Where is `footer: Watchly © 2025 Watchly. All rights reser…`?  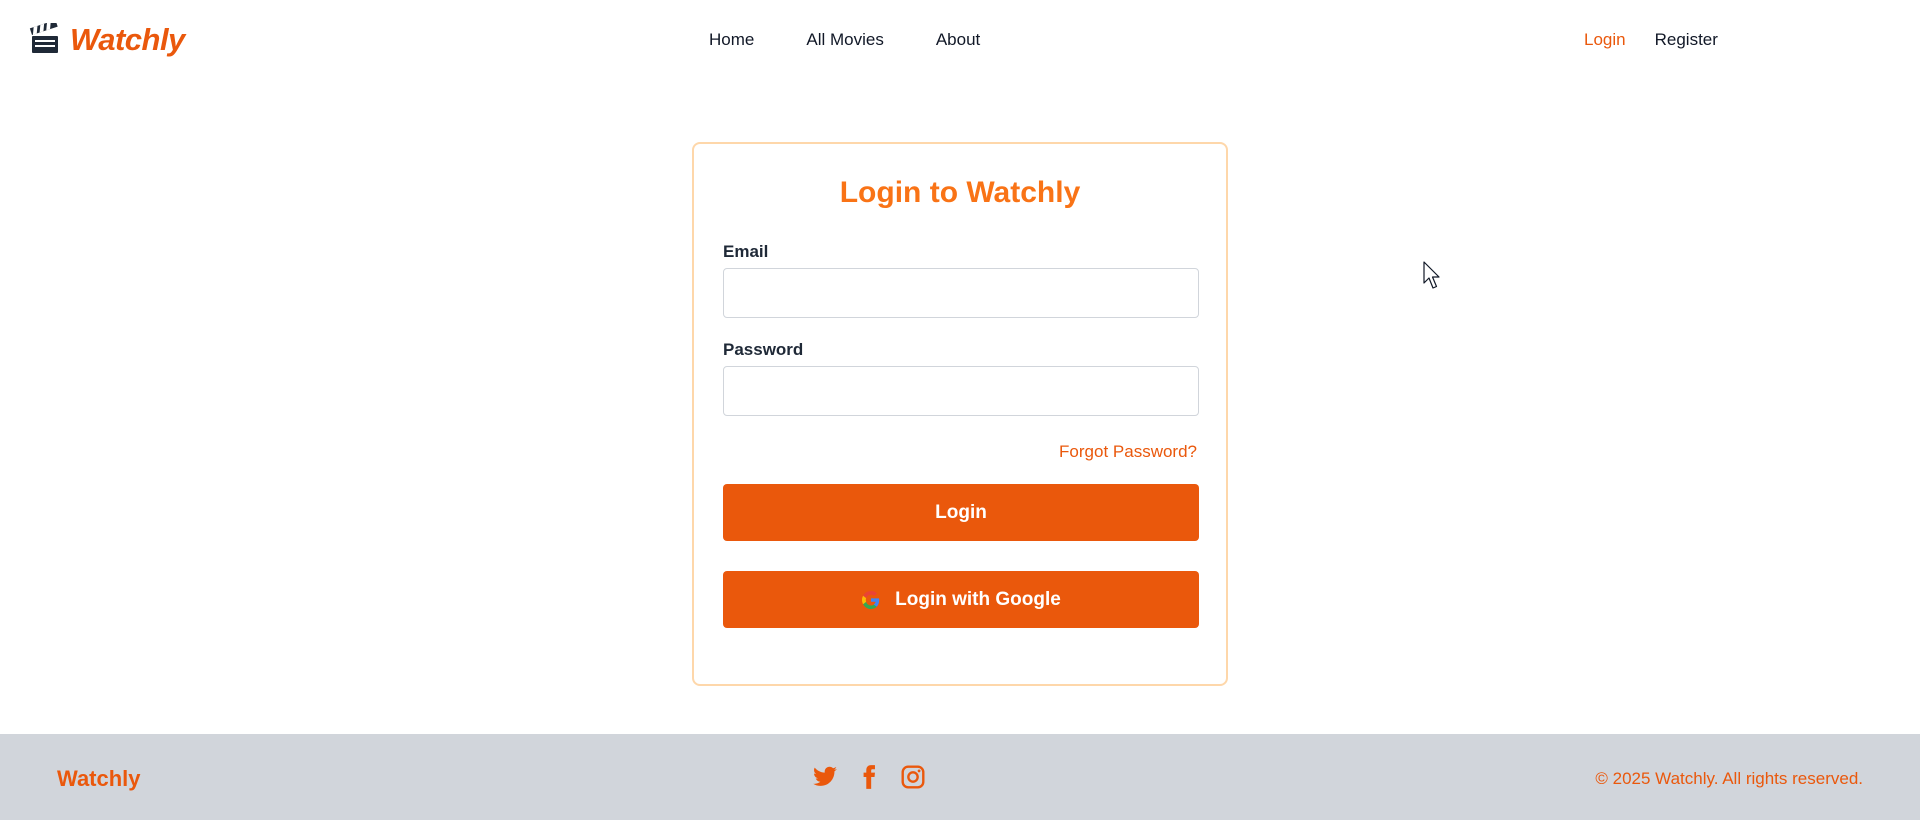 footer: Watchly © 2025 Watchly. All rights reser… is located at coordinates (960, 777).